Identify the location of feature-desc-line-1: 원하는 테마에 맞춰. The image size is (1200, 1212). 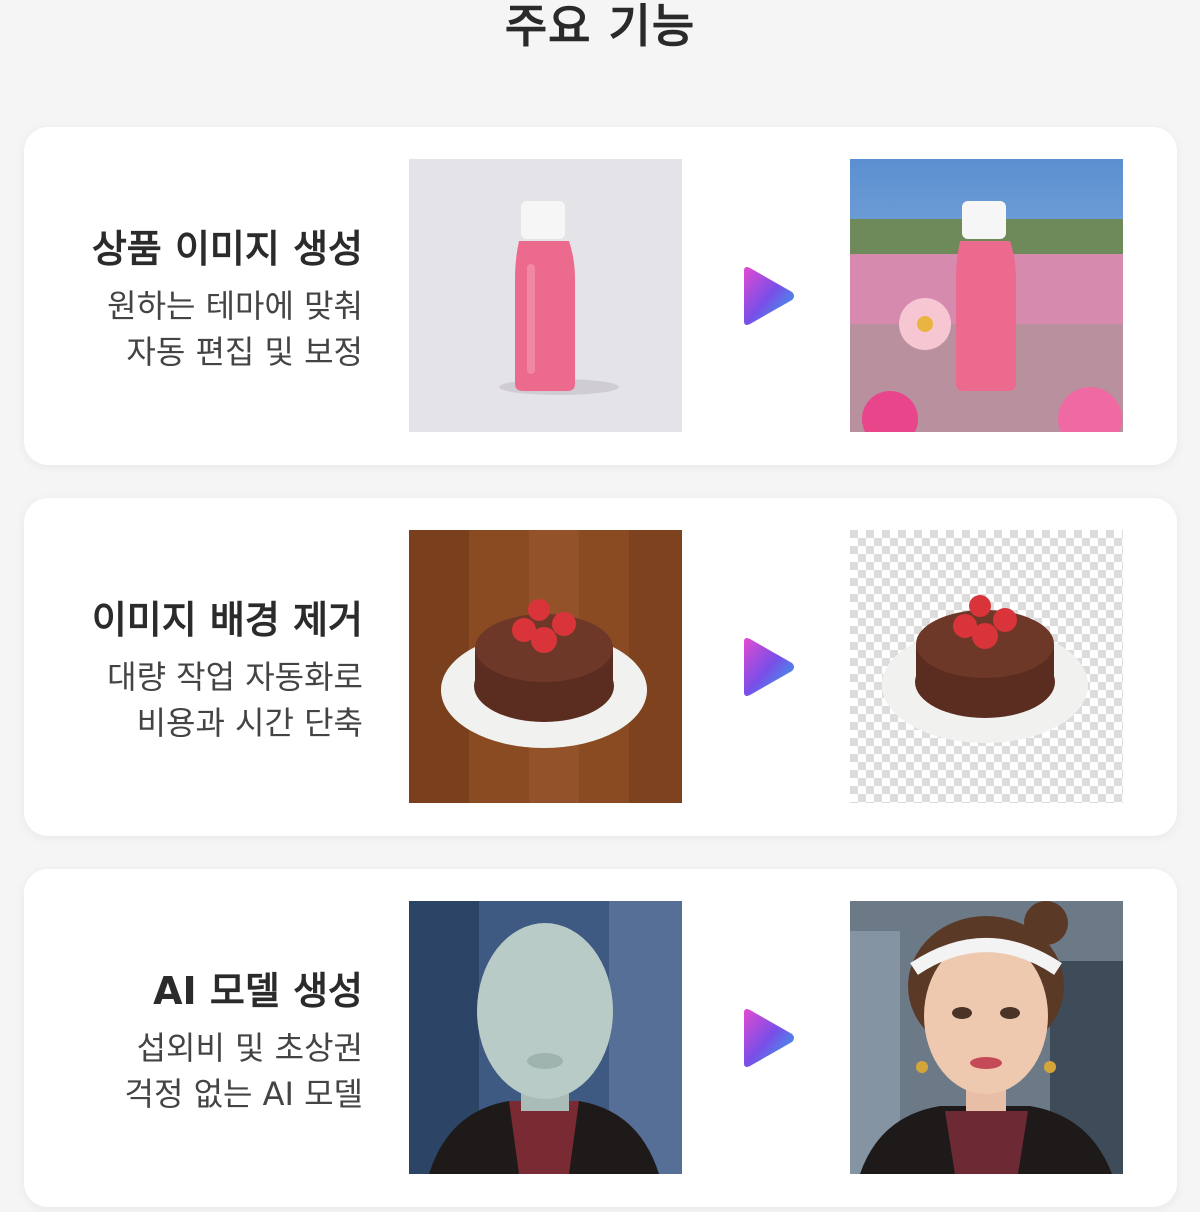
(235, 305).